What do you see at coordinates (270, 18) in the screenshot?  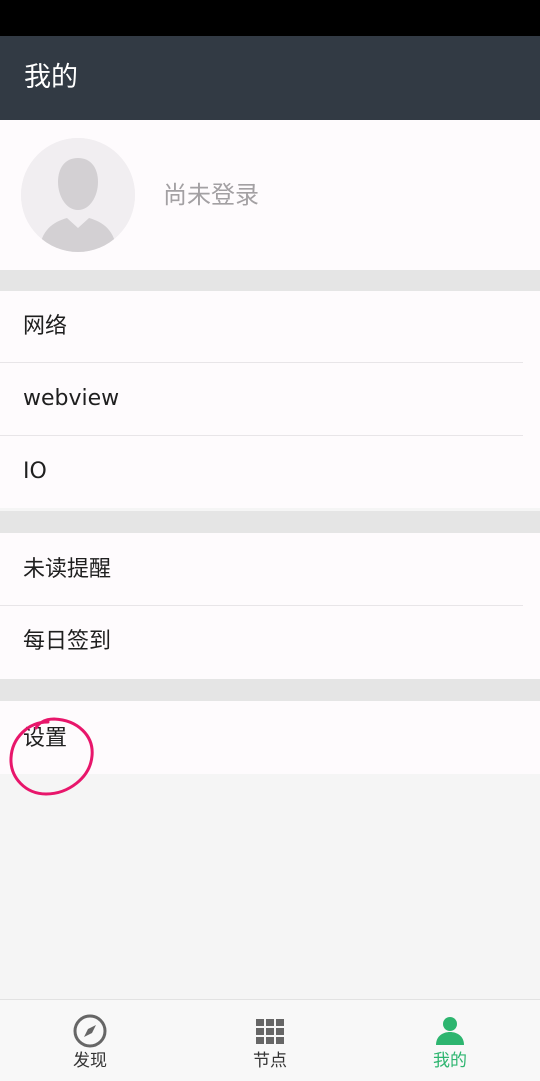 I see `status-bar` at bounding box center [270, 18].